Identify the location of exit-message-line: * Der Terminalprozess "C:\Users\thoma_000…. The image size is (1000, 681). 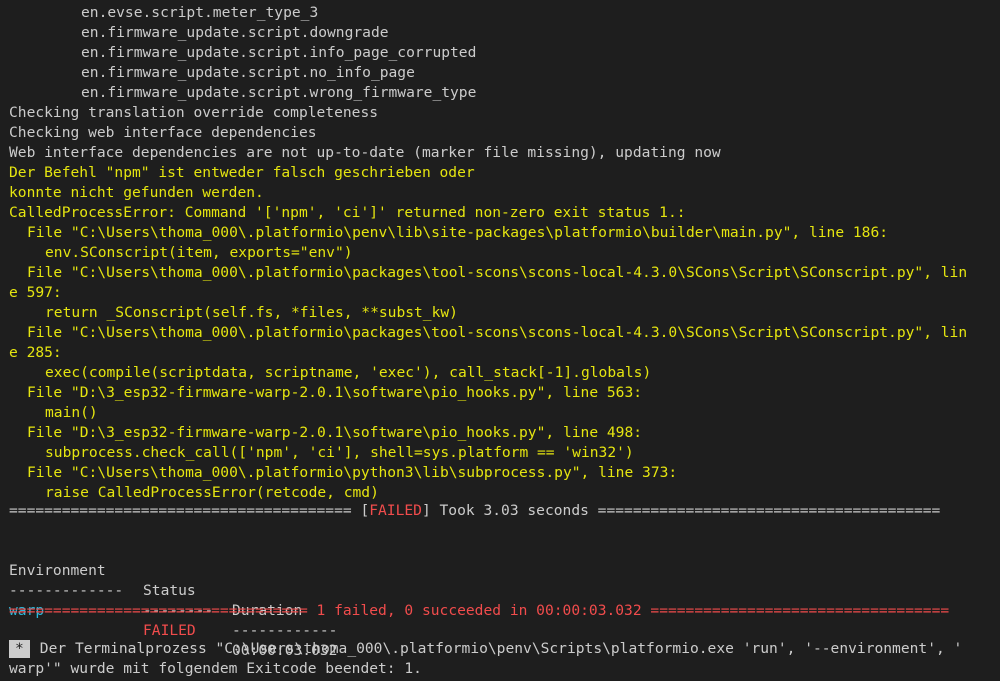
(485, 649).